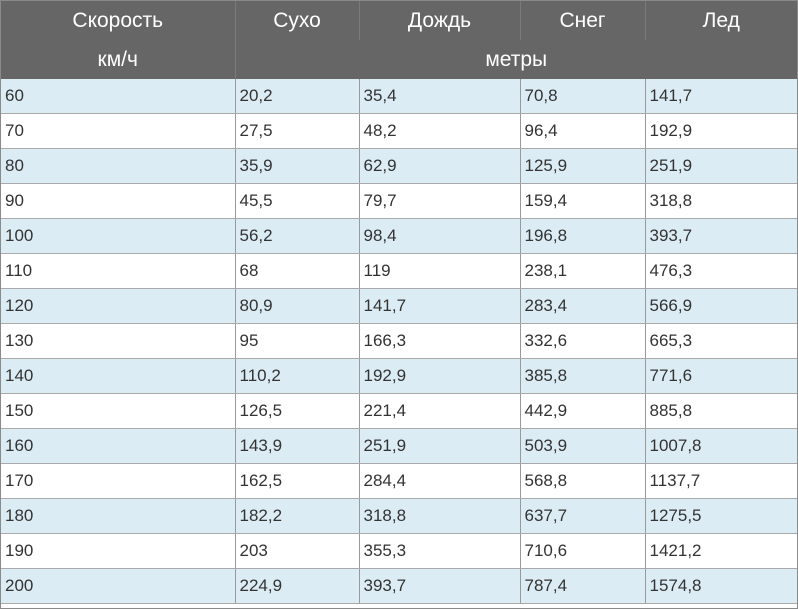  I want to click on snow-cell: 238,1, so click(583, 271).